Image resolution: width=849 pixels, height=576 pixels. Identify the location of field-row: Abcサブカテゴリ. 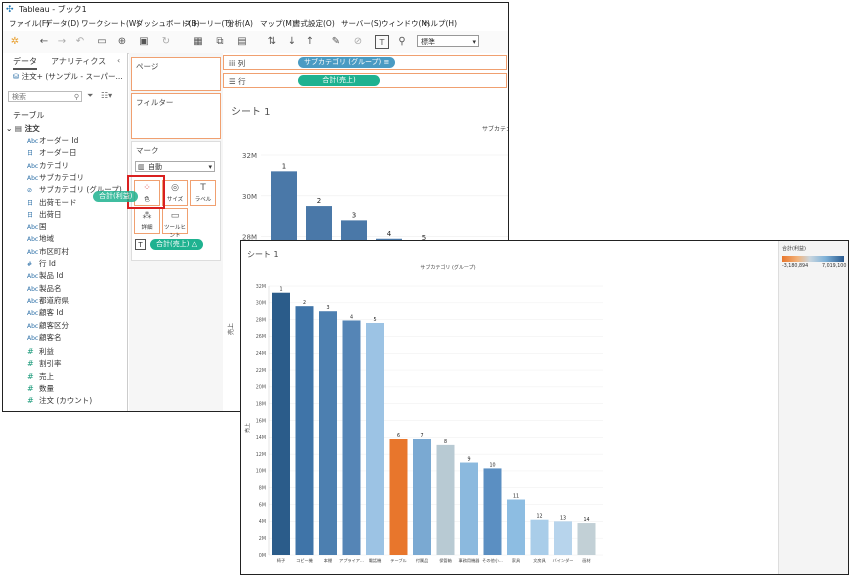
(55, 178).